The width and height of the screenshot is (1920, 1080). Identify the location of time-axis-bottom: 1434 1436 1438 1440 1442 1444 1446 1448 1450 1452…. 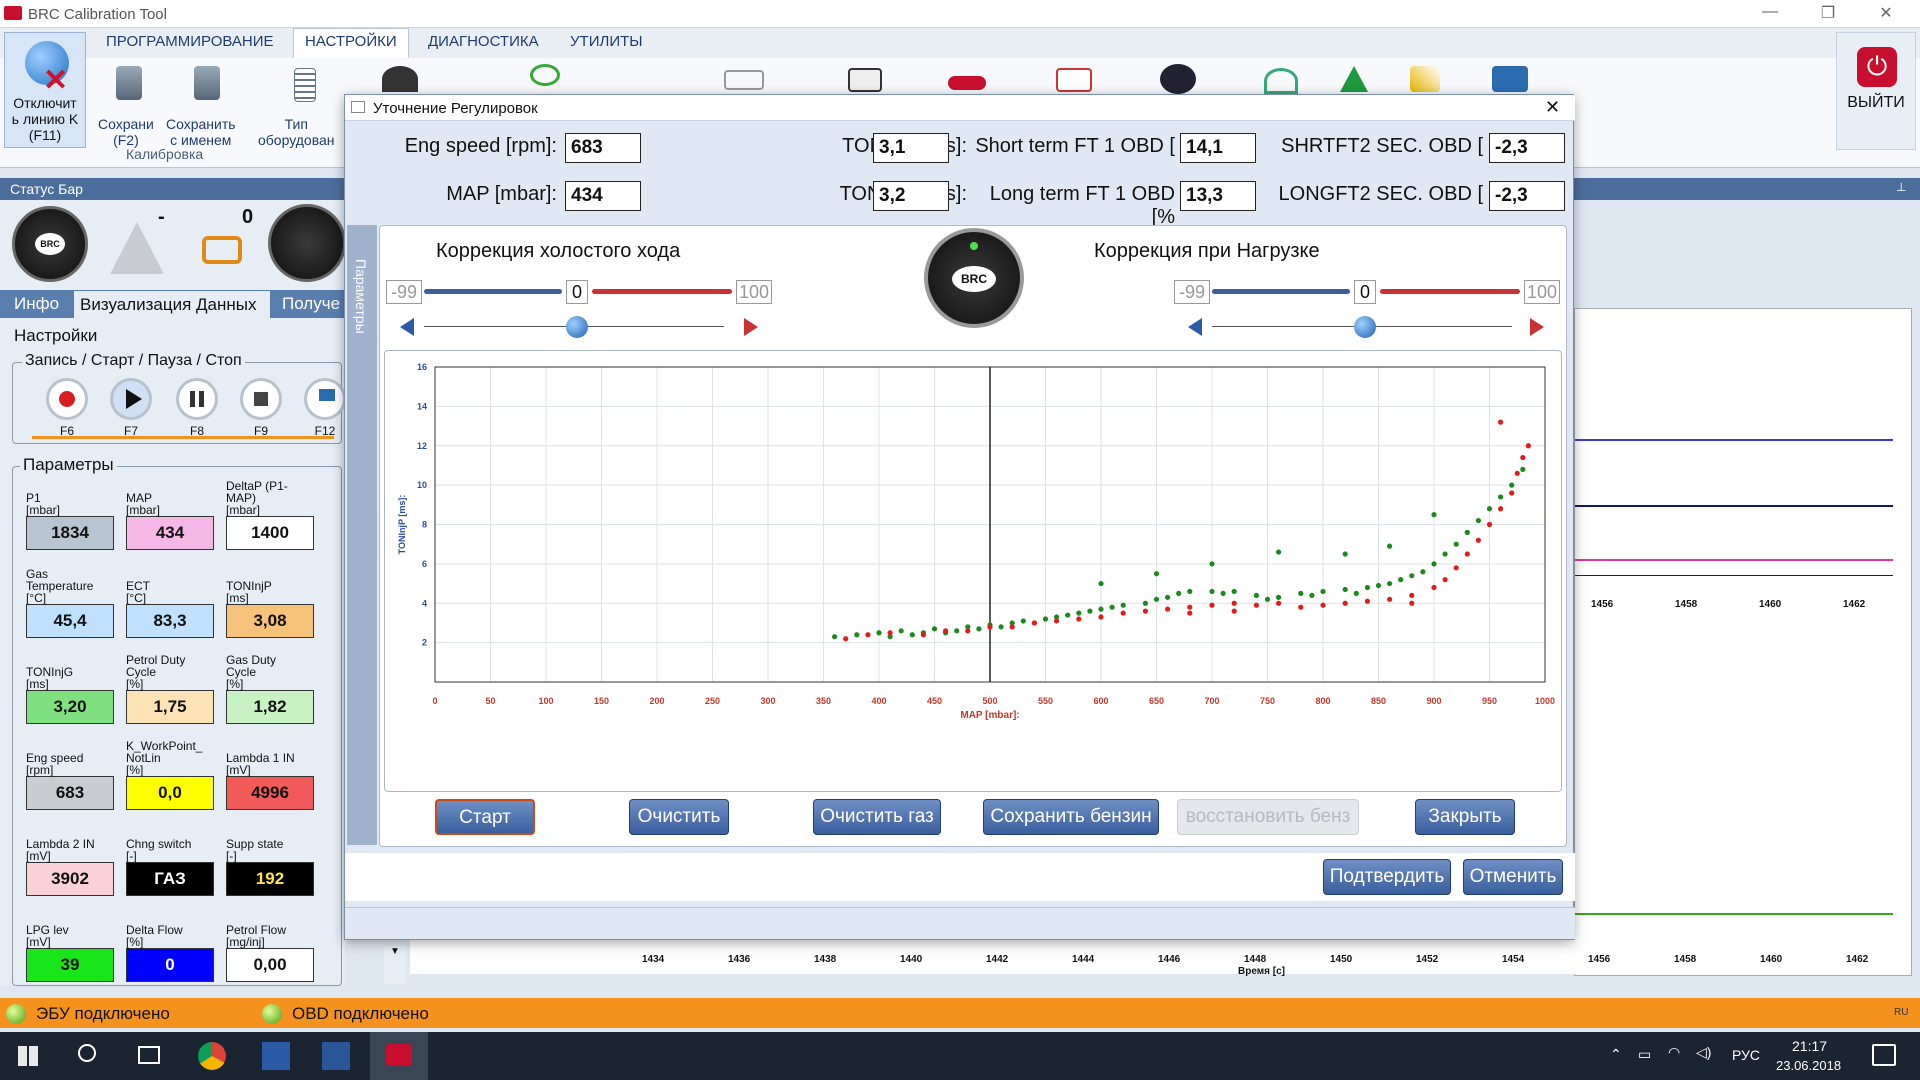
(1160, 965).